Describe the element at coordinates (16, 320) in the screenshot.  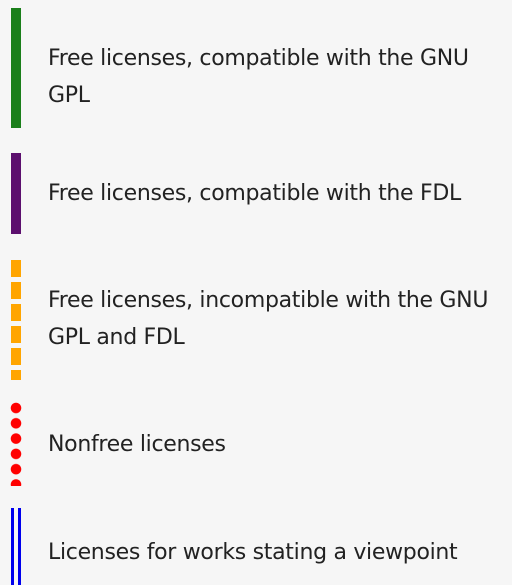
I see `legend-marker-dashed-orange` at that location.